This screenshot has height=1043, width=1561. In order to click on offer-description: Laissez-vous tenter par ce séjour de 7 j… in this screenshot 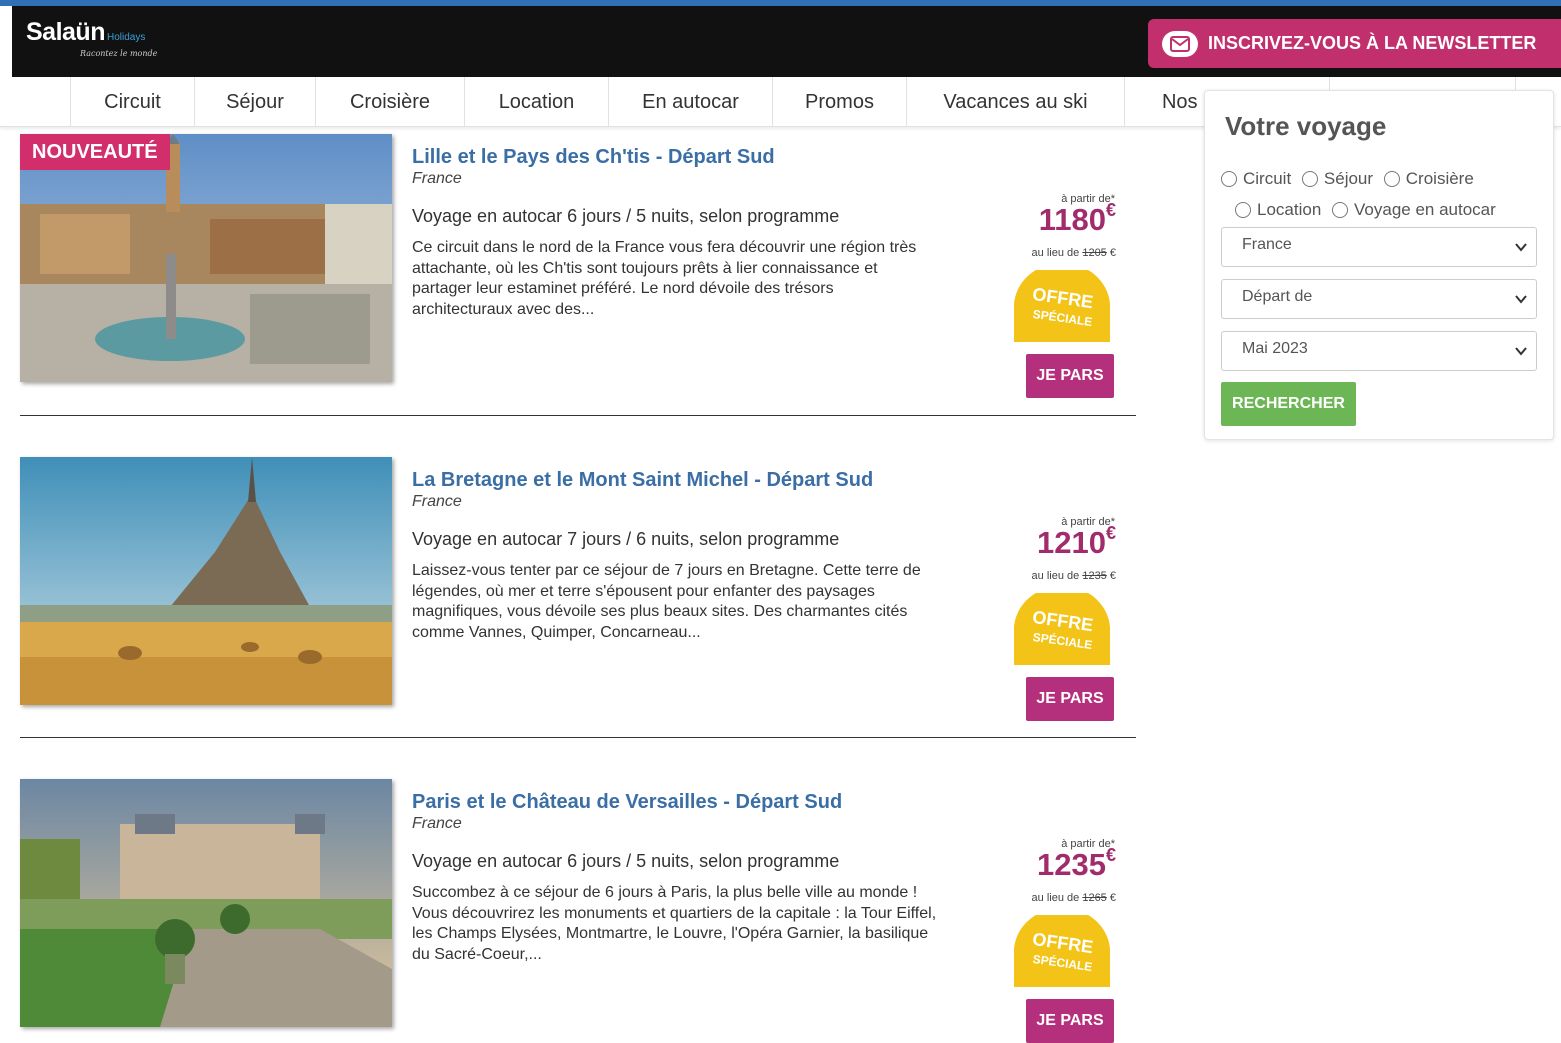, I will do `click(666, 601)`.